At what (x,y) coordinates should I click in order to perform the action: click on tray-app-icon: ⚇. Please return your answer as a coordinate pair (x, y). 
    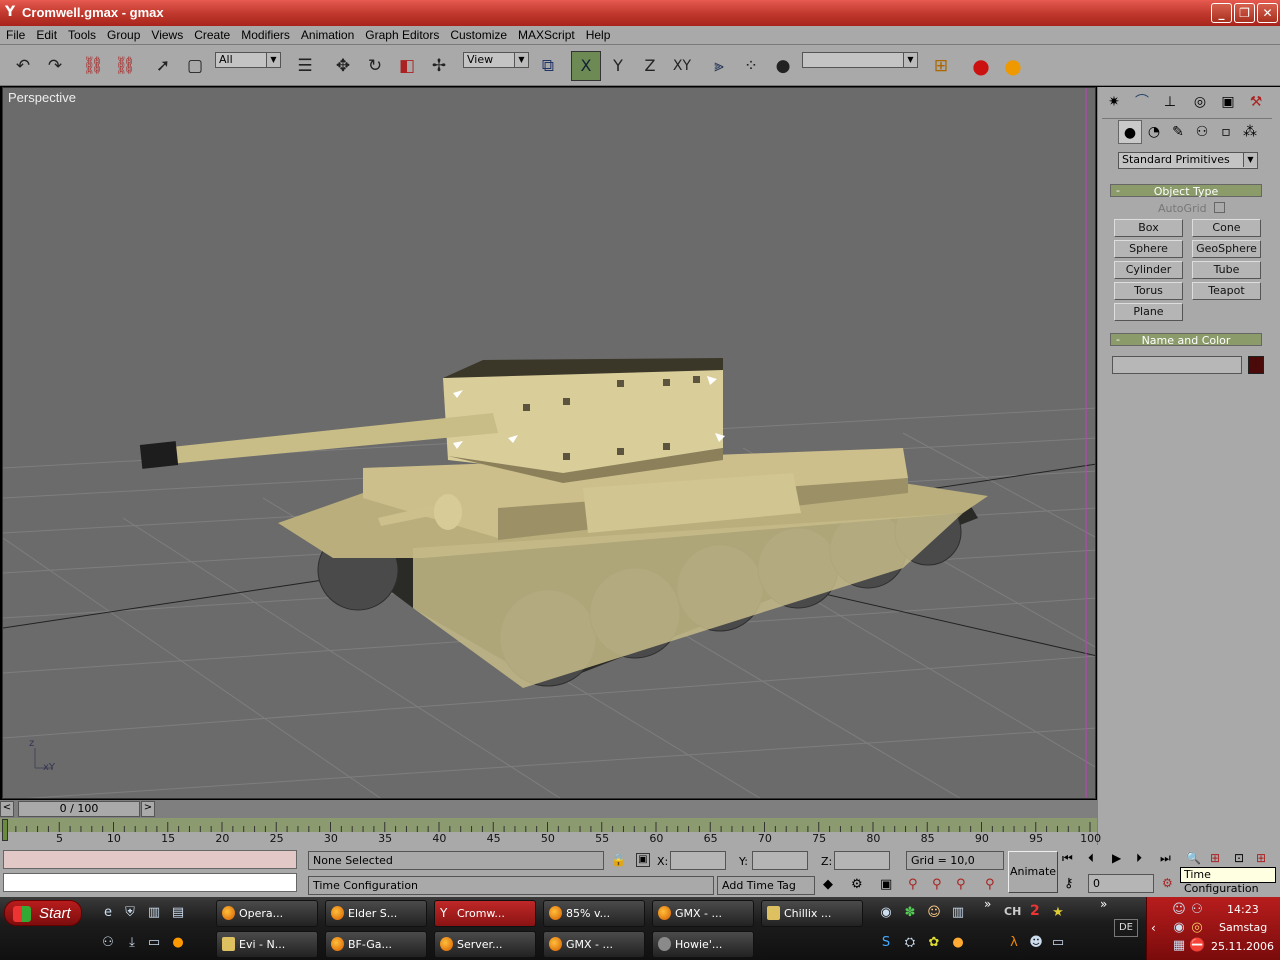
    Looking at the image, I should click on (1197, 910).